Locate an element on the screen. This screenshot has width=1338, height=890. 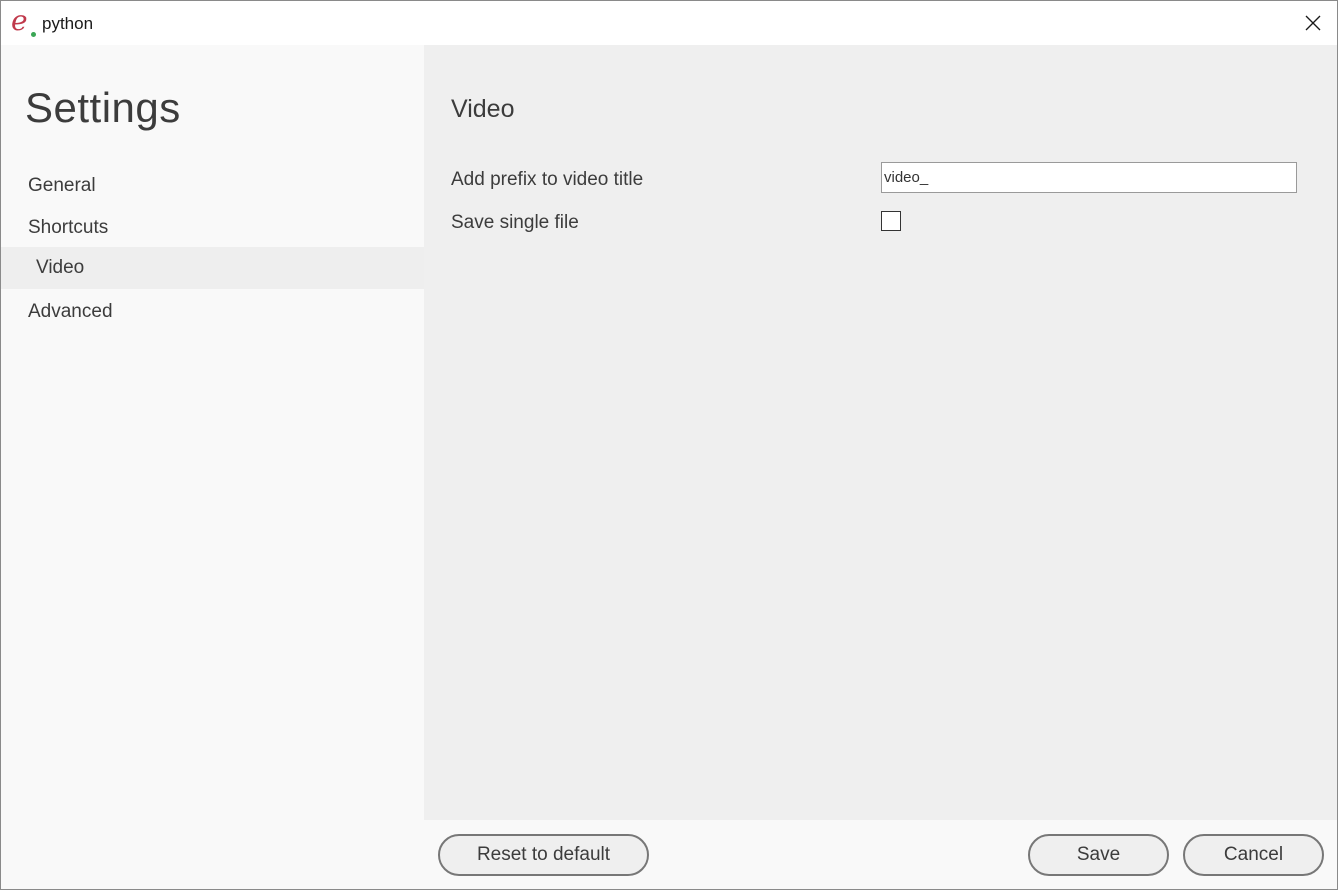
page-title: Settings is located at coordinates (103, 107).